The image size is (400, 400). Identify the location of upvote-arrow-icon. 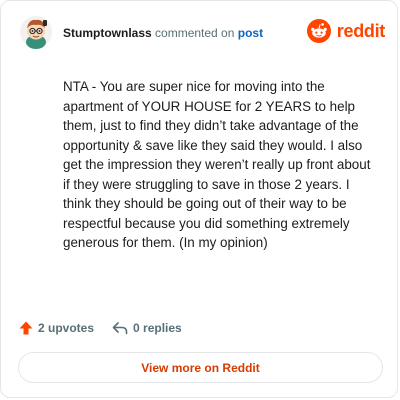
(26, 328).